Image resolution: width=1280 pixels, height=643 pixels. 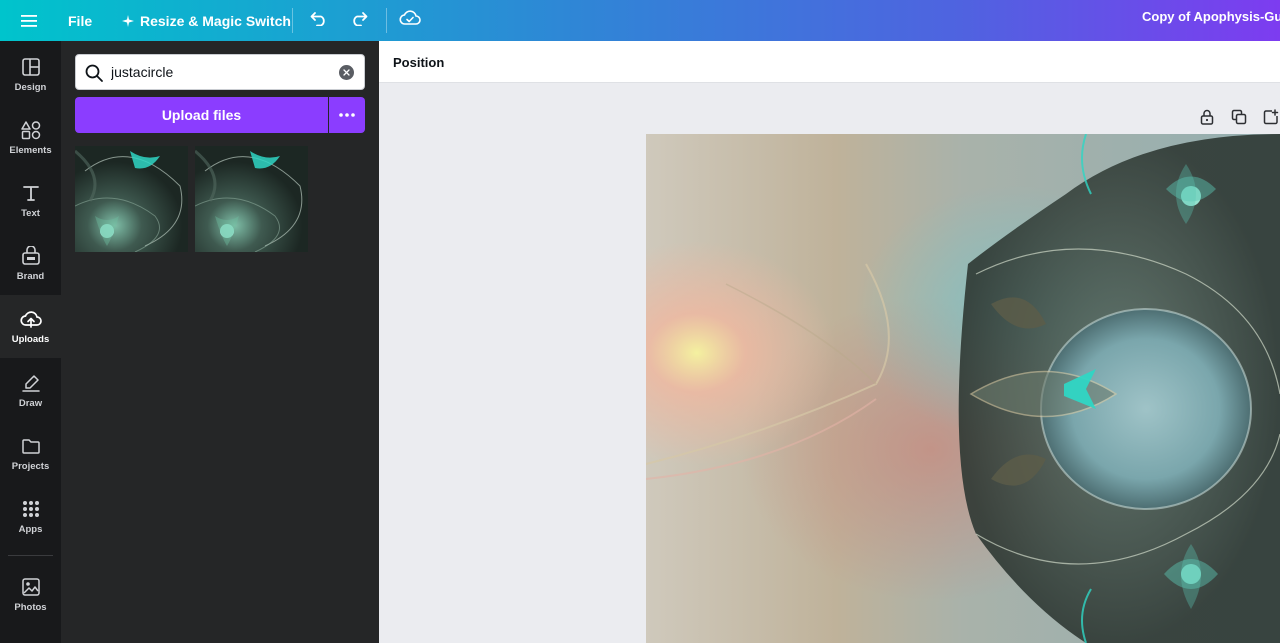 I want to click on grid-icon, so click(x=31, y=509).